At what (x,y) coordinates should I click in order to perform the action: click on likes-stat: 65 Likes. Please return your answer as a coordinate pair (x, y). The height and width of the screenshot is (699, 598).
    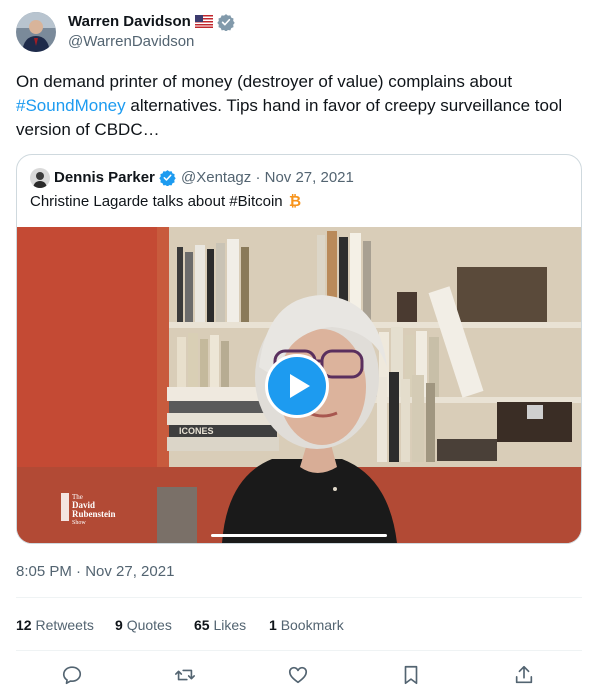
    Looking at the image, I should click on (220, 625).